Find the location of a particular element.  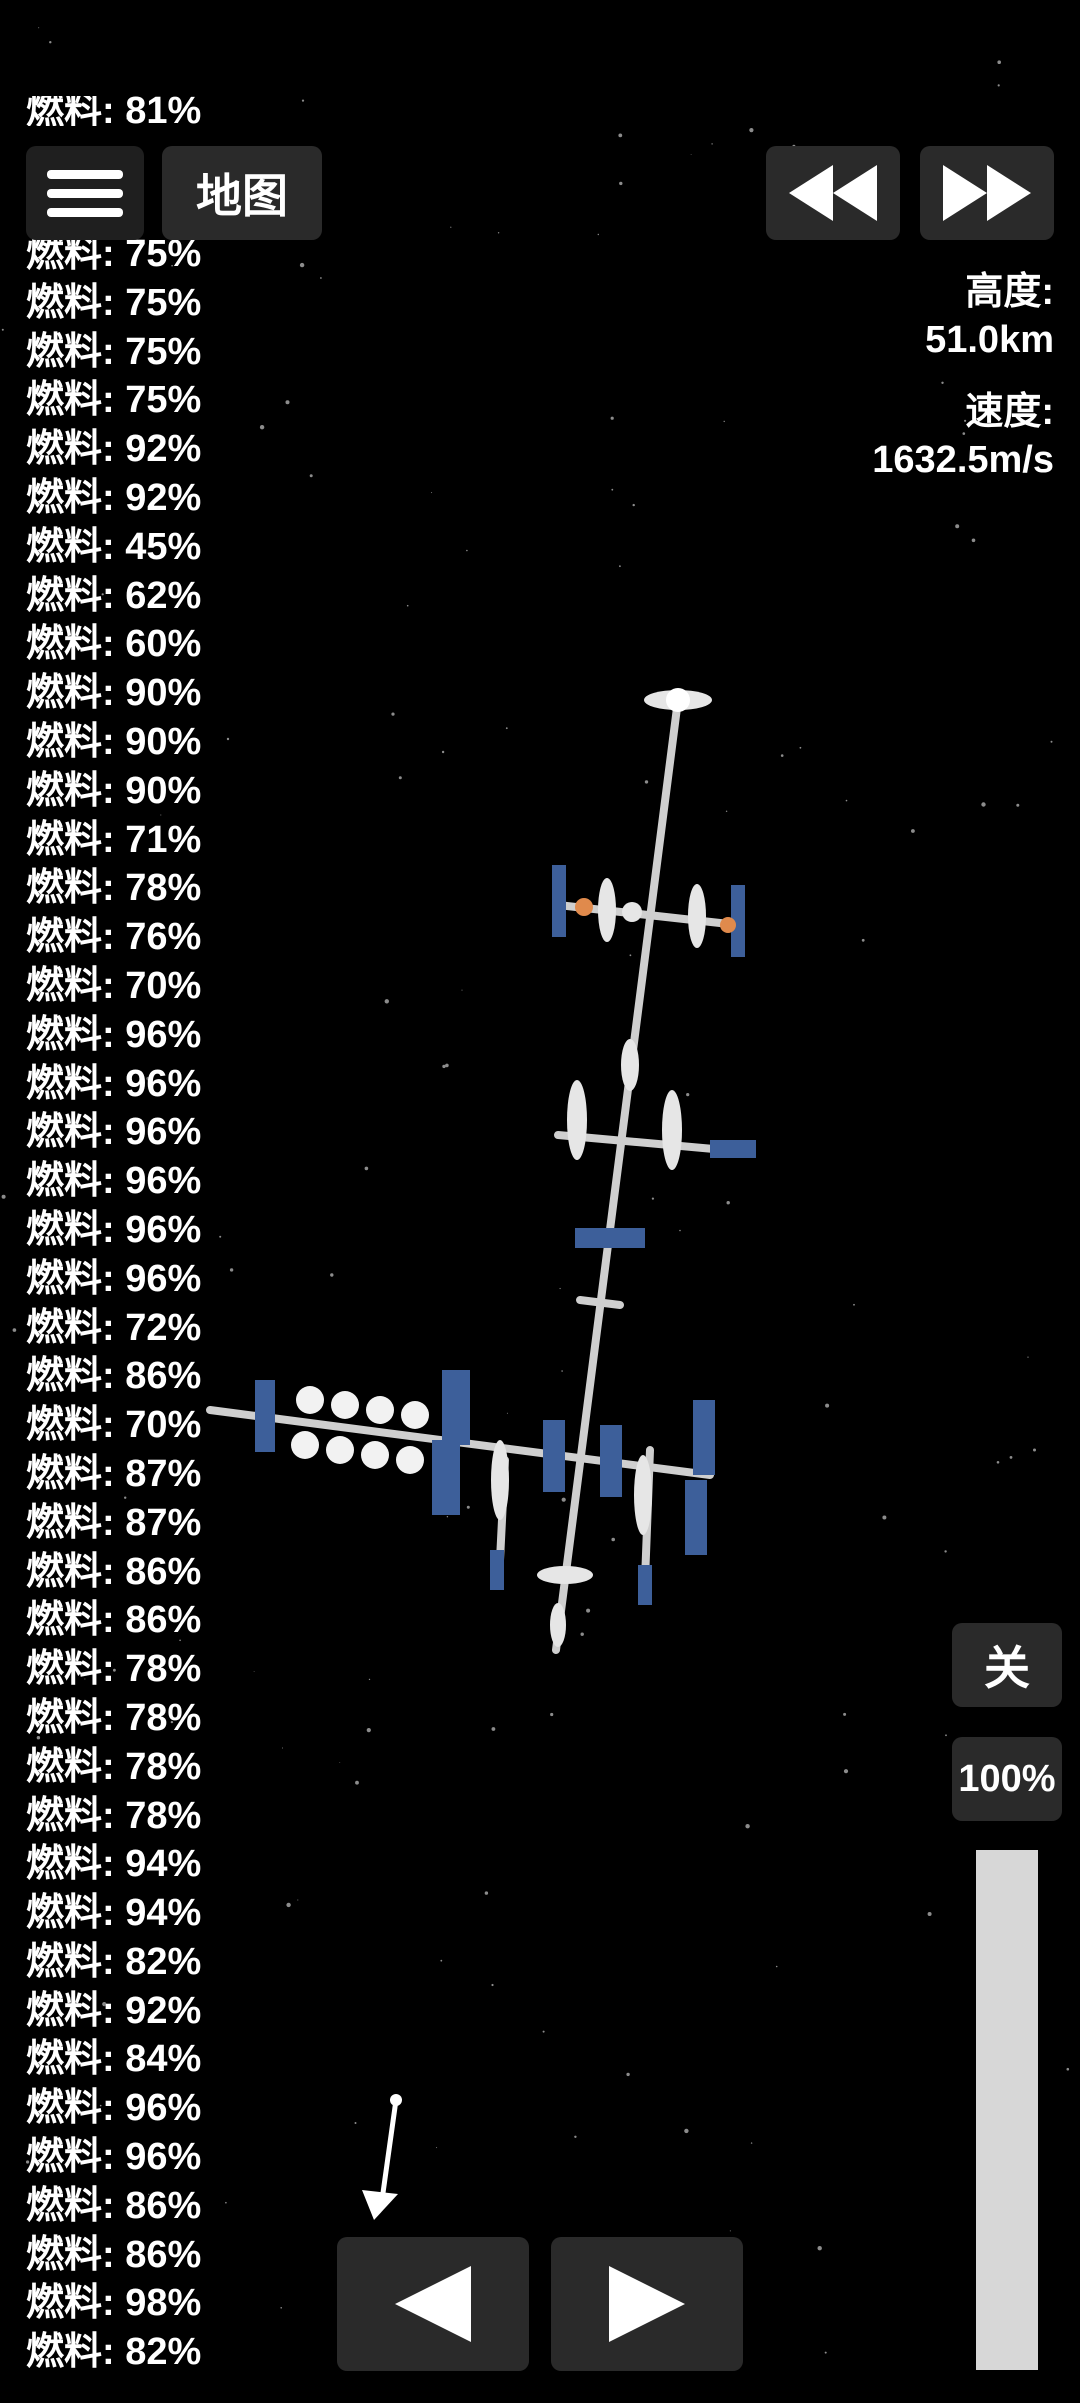

speed-value: 1632.5m/s is located at coordinates (963, 460).